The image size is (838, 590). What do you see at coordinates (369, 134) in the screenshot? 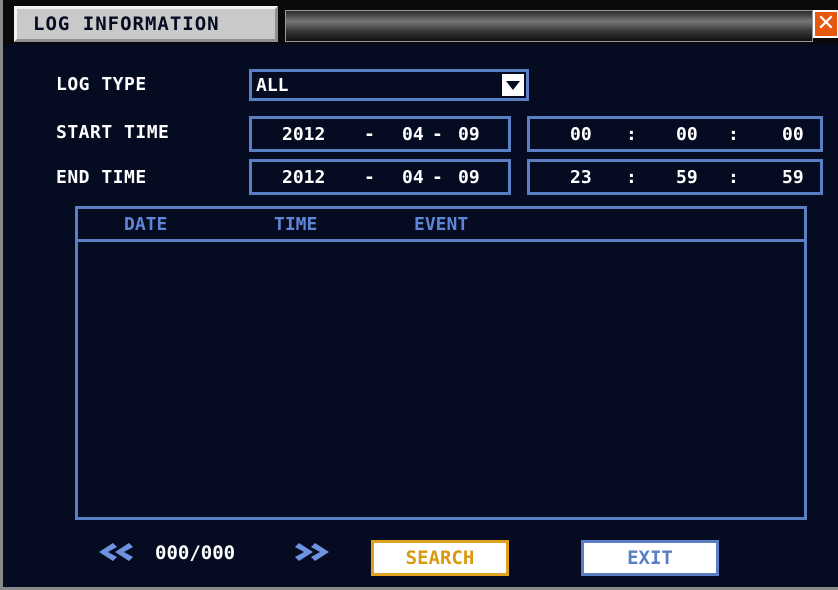
I see `start-date-sep-1: -` at bounding box center [369, 134].